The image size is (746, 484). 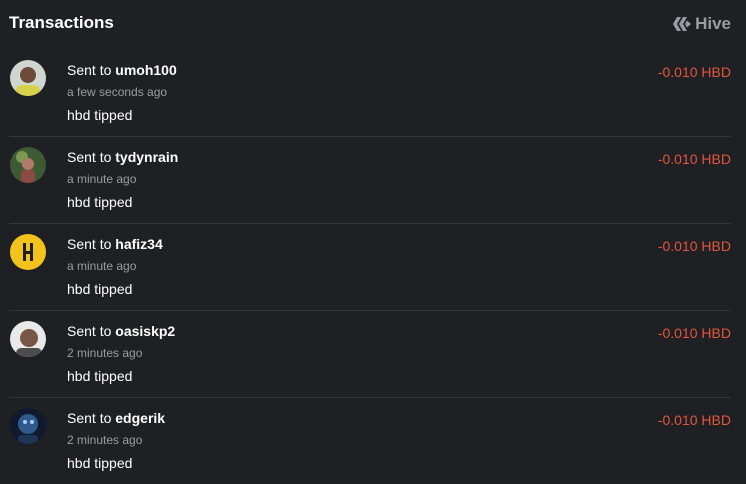 What do you see at coordinates (145, 70) in the screenshot?
I see `recipient-link: umoh100` at bounding box center [145, 70].